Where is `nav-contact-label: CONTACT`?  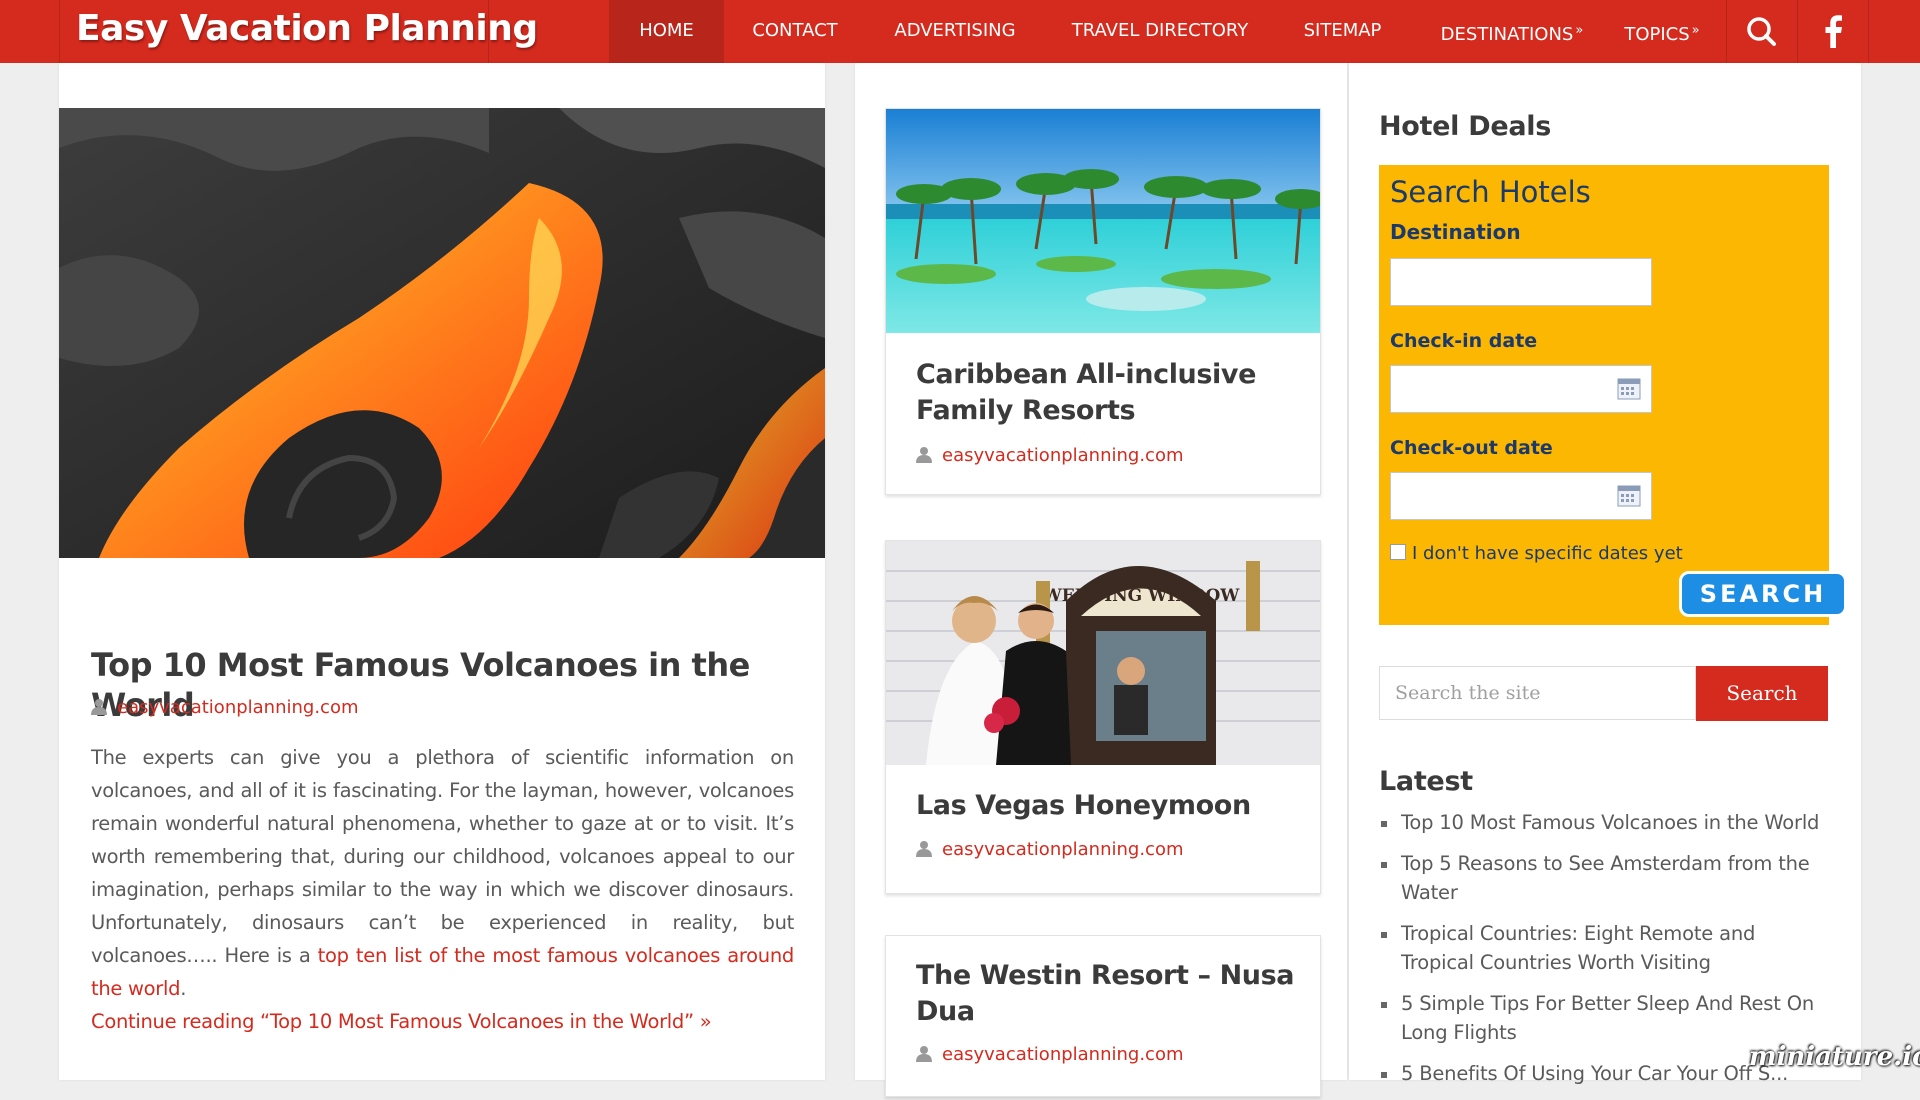 nav-contact-label: CONTACT is located at coordinates (795, 30).